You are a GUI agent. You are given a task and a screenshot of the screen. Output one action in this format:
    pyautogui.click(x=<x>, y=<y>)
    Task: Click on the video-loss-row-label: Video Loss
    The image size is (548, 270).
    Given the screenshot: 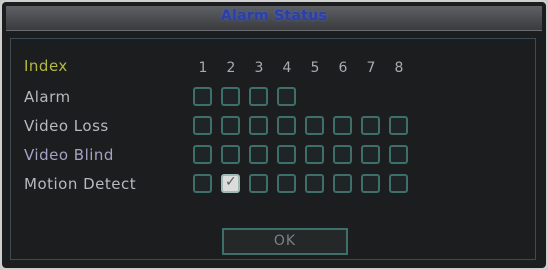 What is the action you would take?
    pyautogui.click(x=66, y=126)
    